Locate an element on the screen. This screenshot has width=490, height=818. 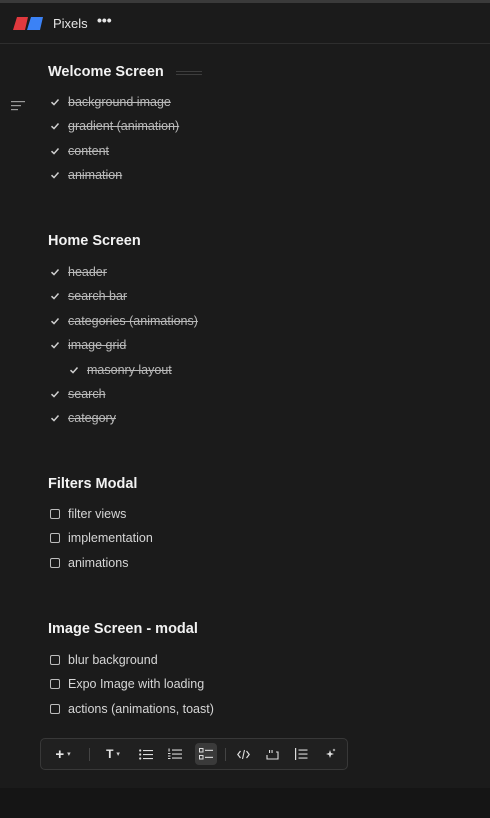
section-heading: Filters Modal is located at coordinates (93, 484).